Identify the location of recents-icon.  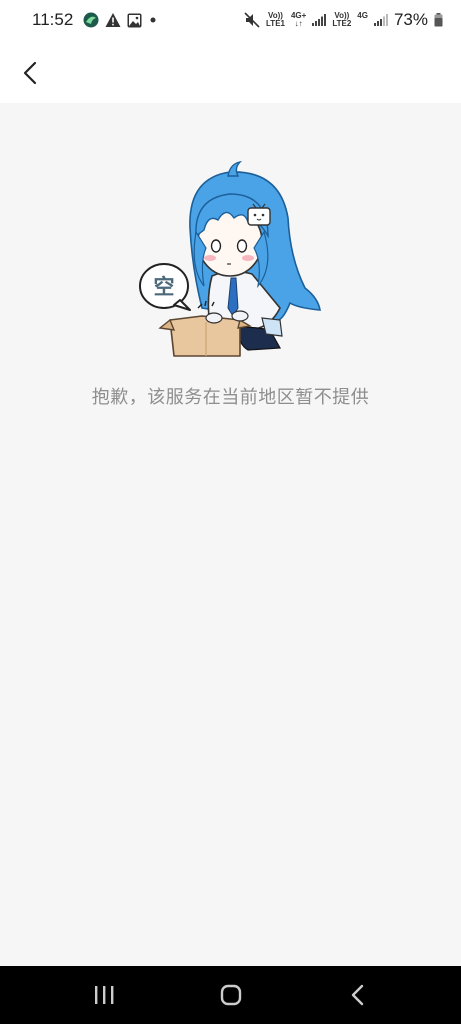
(103, 995).